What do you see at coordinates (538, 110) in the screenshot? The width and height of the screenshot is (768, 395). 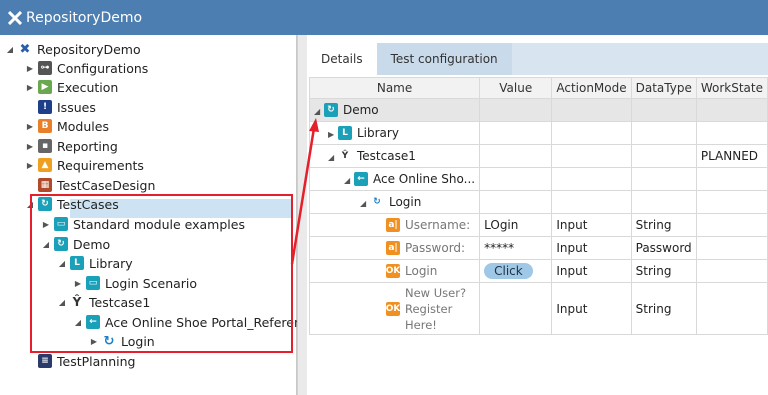 I see `table-row: ◢ ↻ Demo` at bounding box center [538, 110].